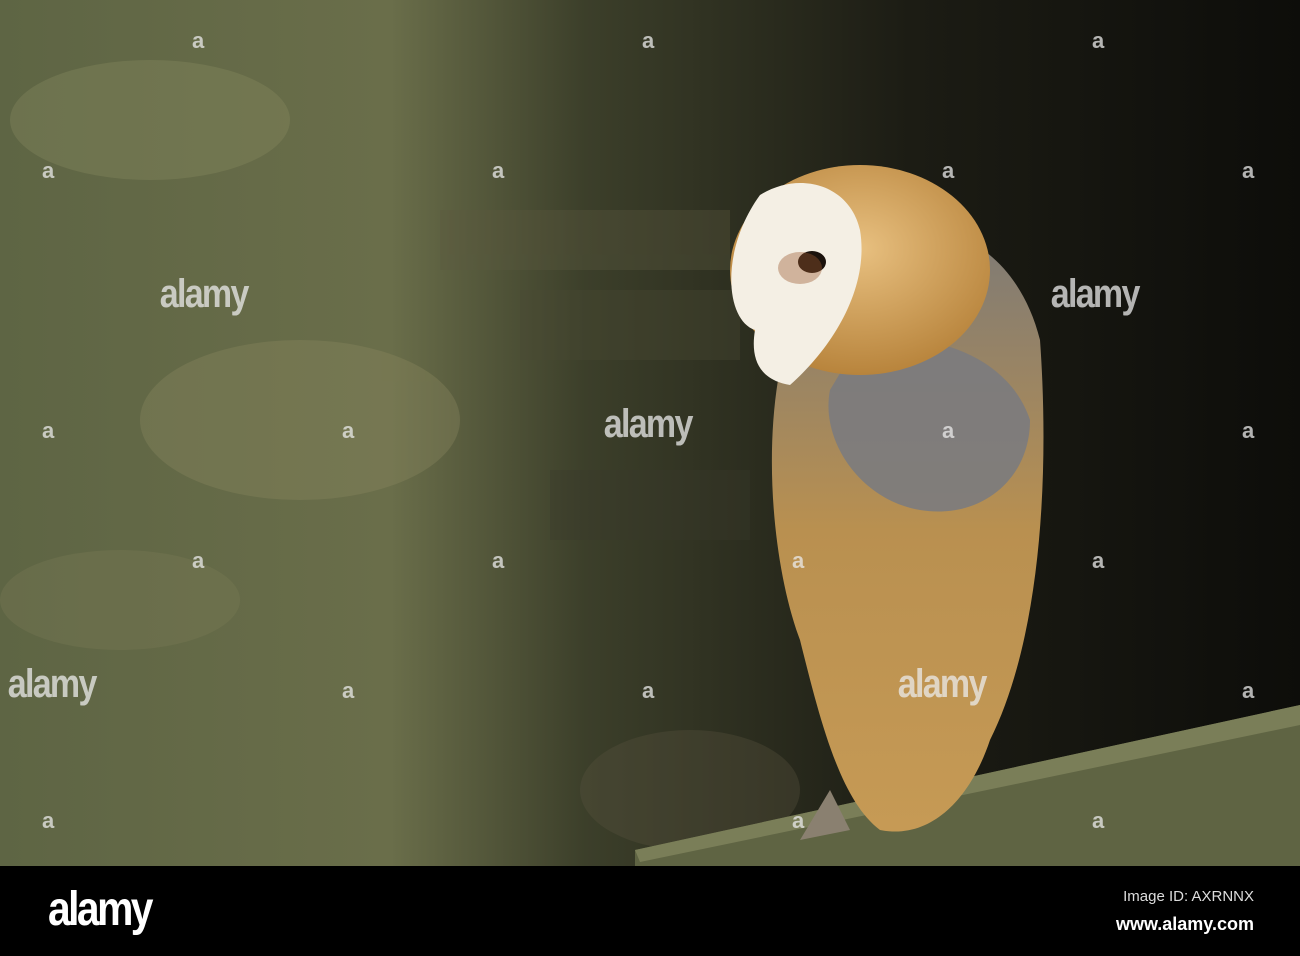  What do you see at coordinates (100, 909) in the screenshot?
I see `alamy-logo: alamy` at bounding box center [100, 909].